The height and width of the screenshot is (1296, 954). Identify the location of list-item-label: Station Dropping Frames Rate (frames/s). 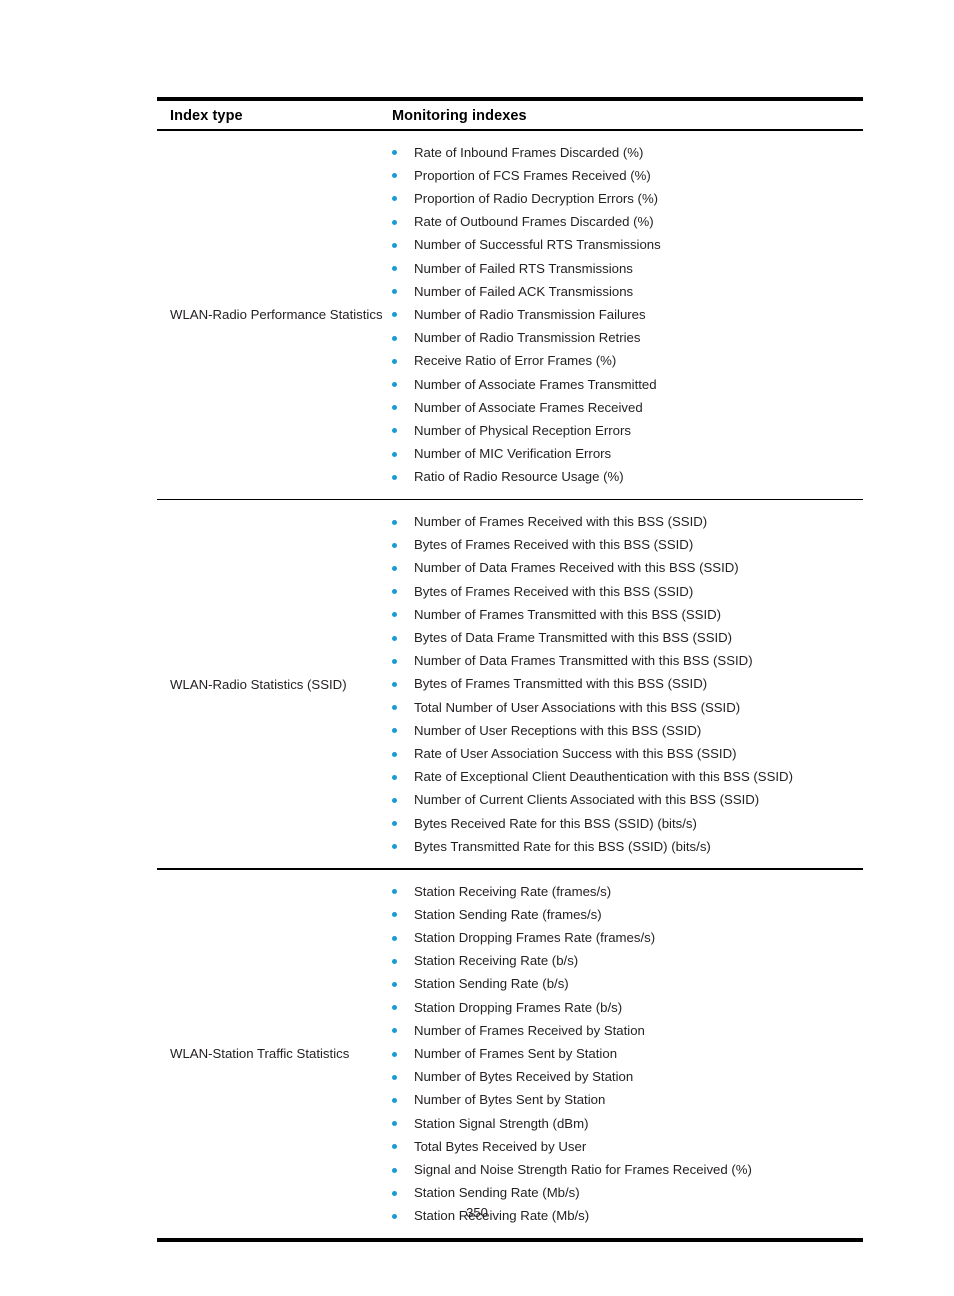
(535, 937).